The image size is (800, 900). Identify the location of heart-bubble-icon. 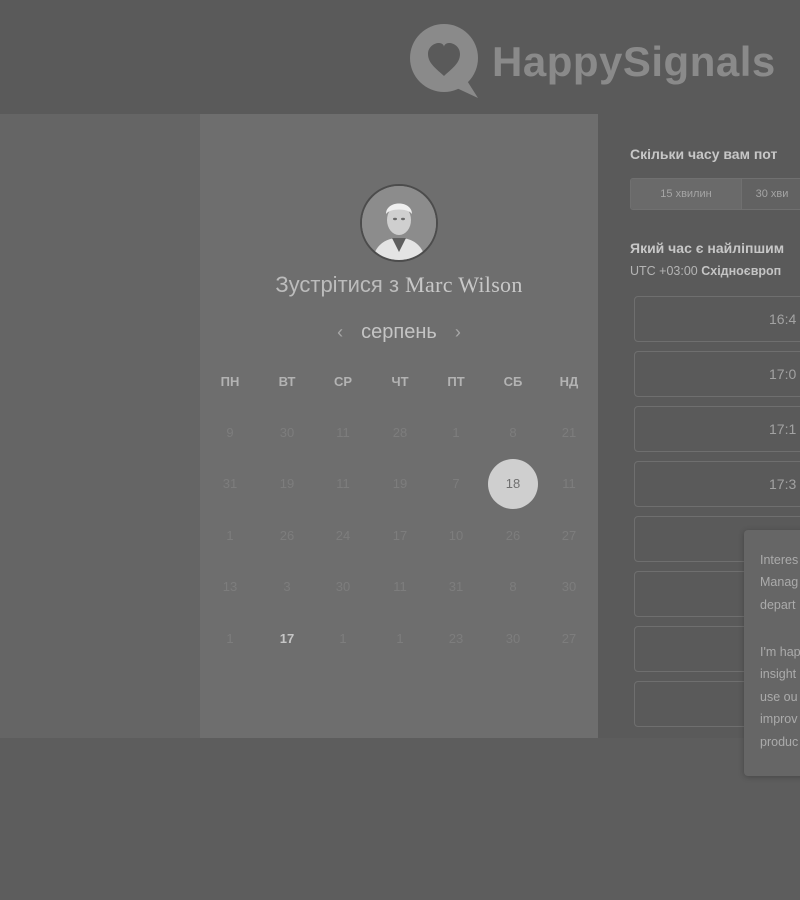
(444, 61).